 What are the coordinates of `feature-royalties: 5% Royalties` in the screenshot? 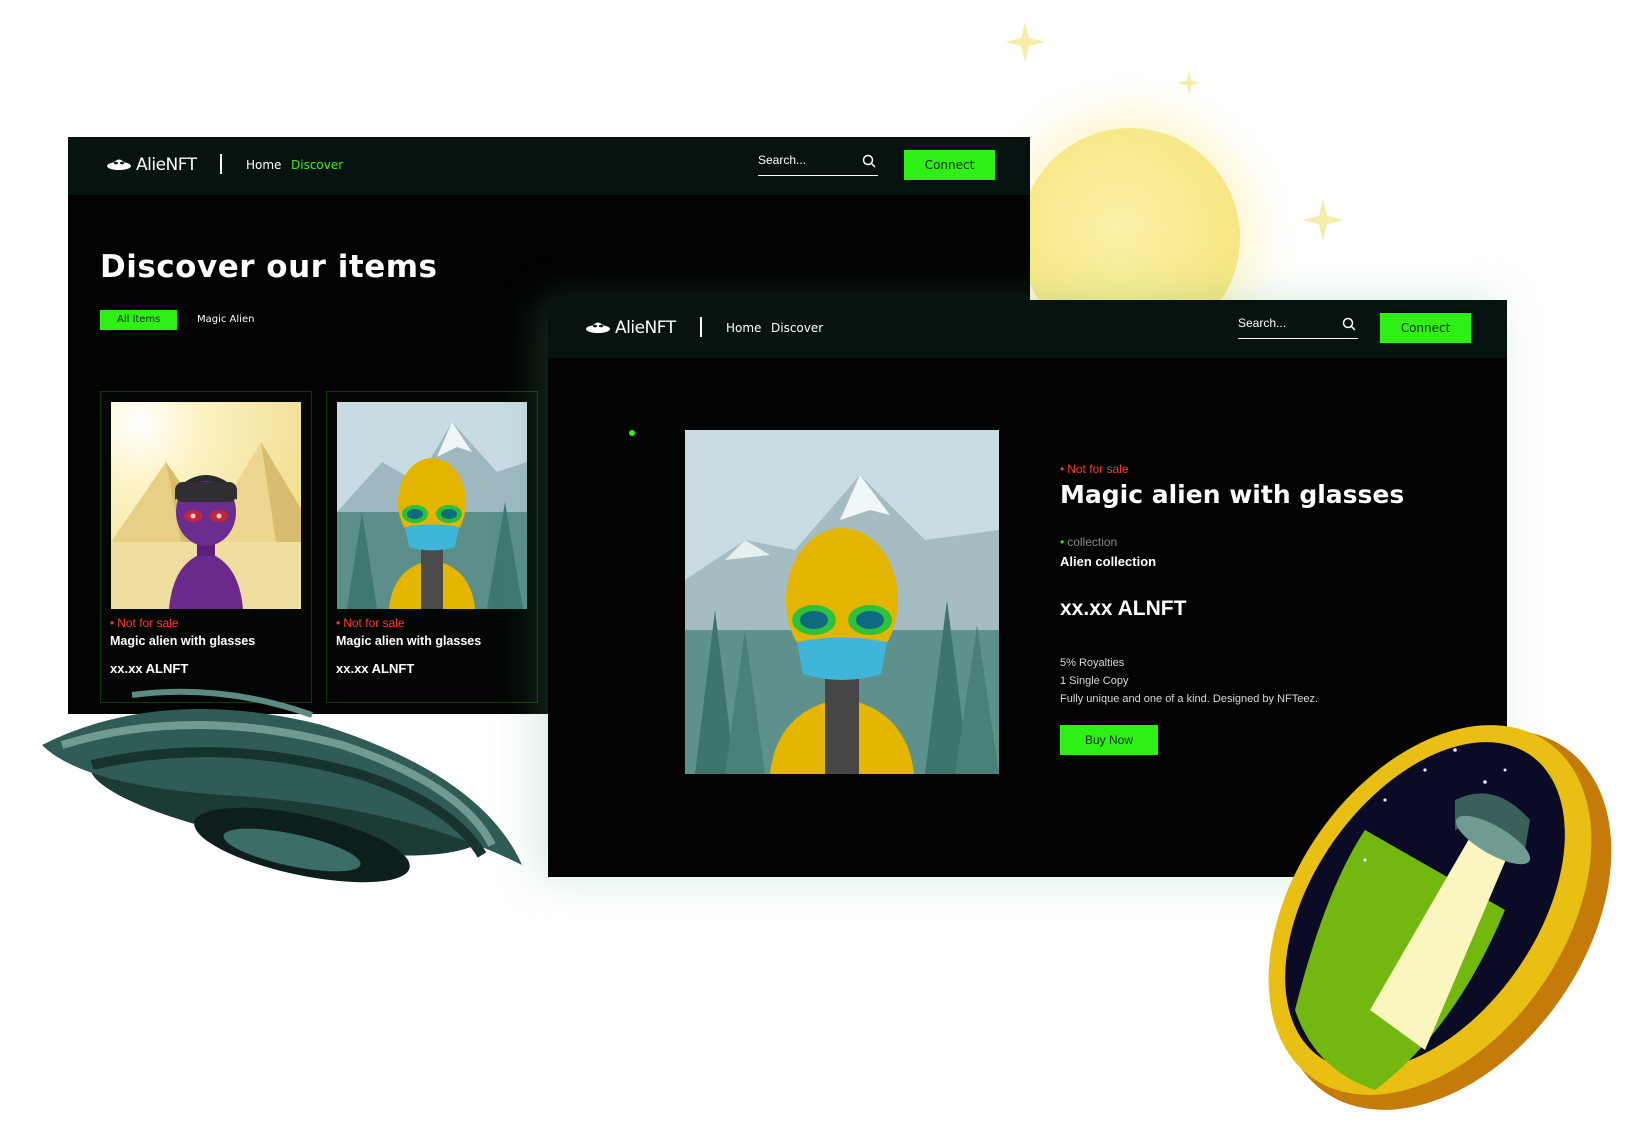 It's located at (1092, 663).